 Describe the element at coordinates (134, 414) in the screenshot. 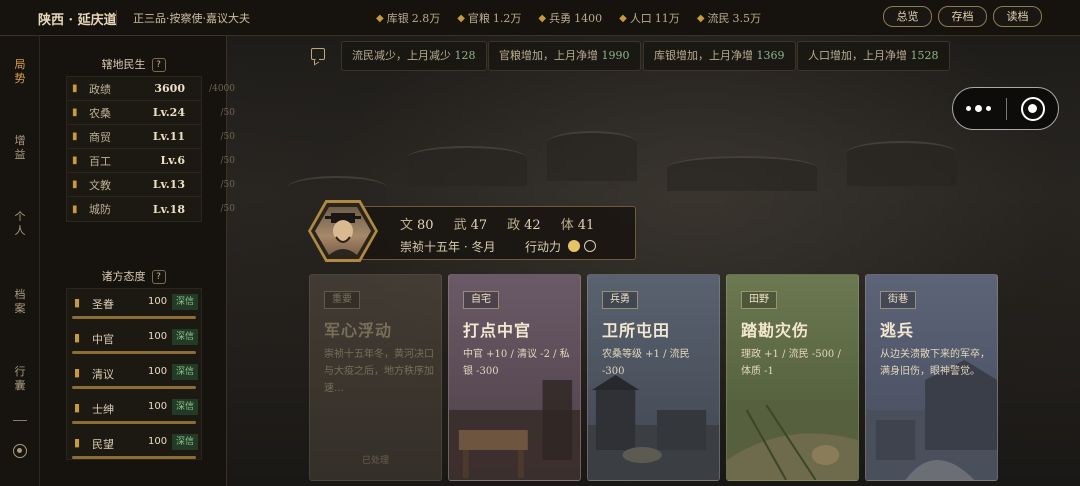

I see `attitude-row: ▮ 士绅 100 深信` at that location.